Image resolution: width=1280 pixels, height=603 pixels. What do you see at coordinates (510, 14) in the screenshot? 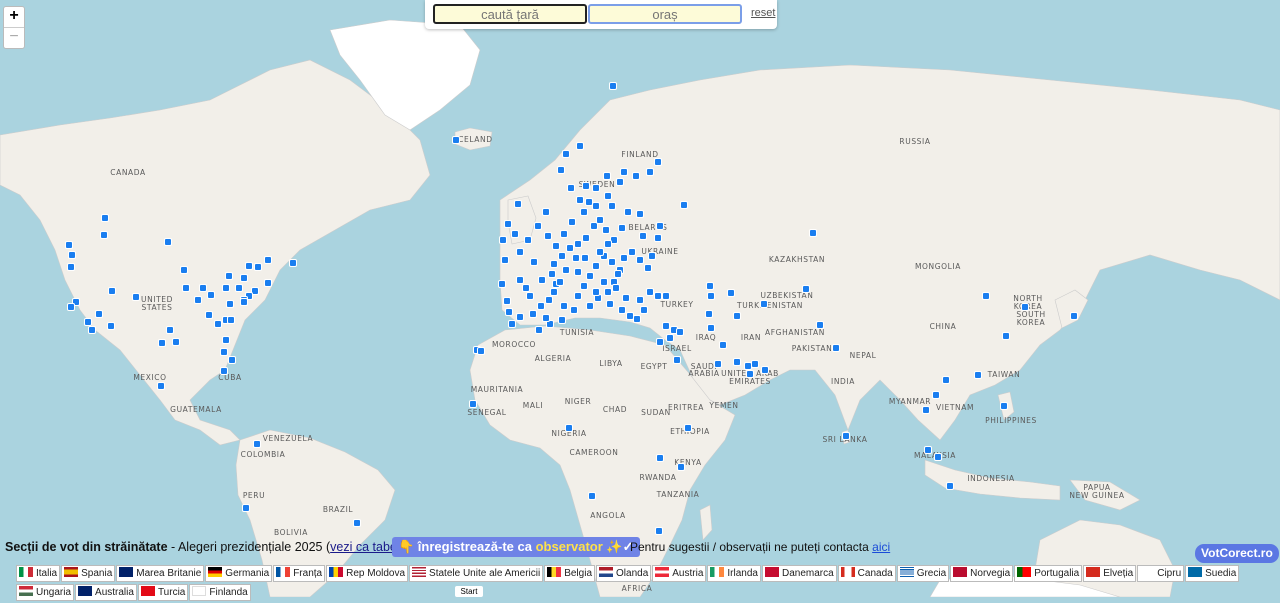
I see `country-search-input` at bounding box center [510, 14].